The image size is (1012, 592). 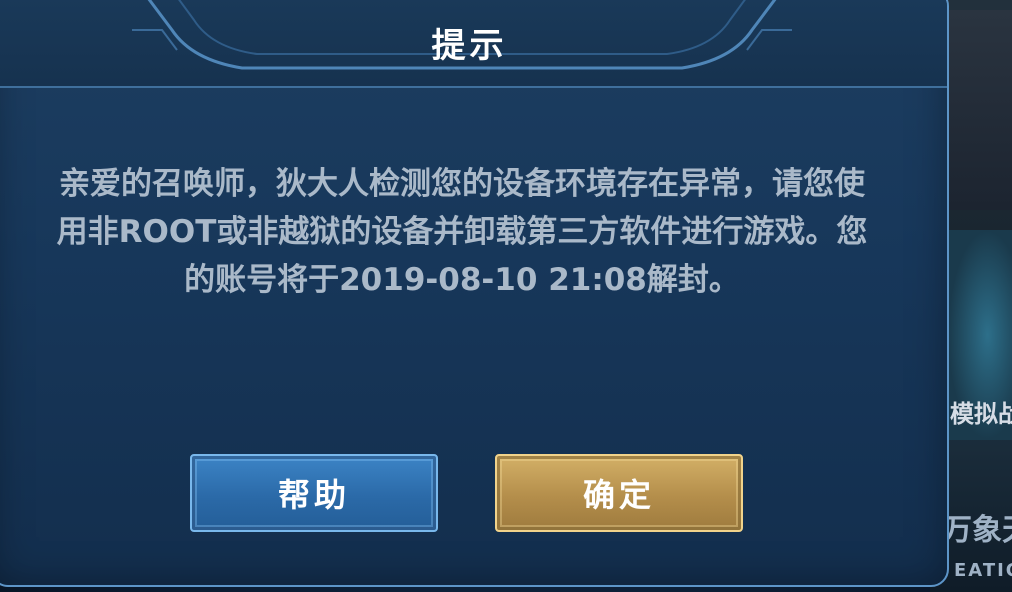 I want to click on background-bottom-sublabel: EATIO, so click(x=983, y=570).